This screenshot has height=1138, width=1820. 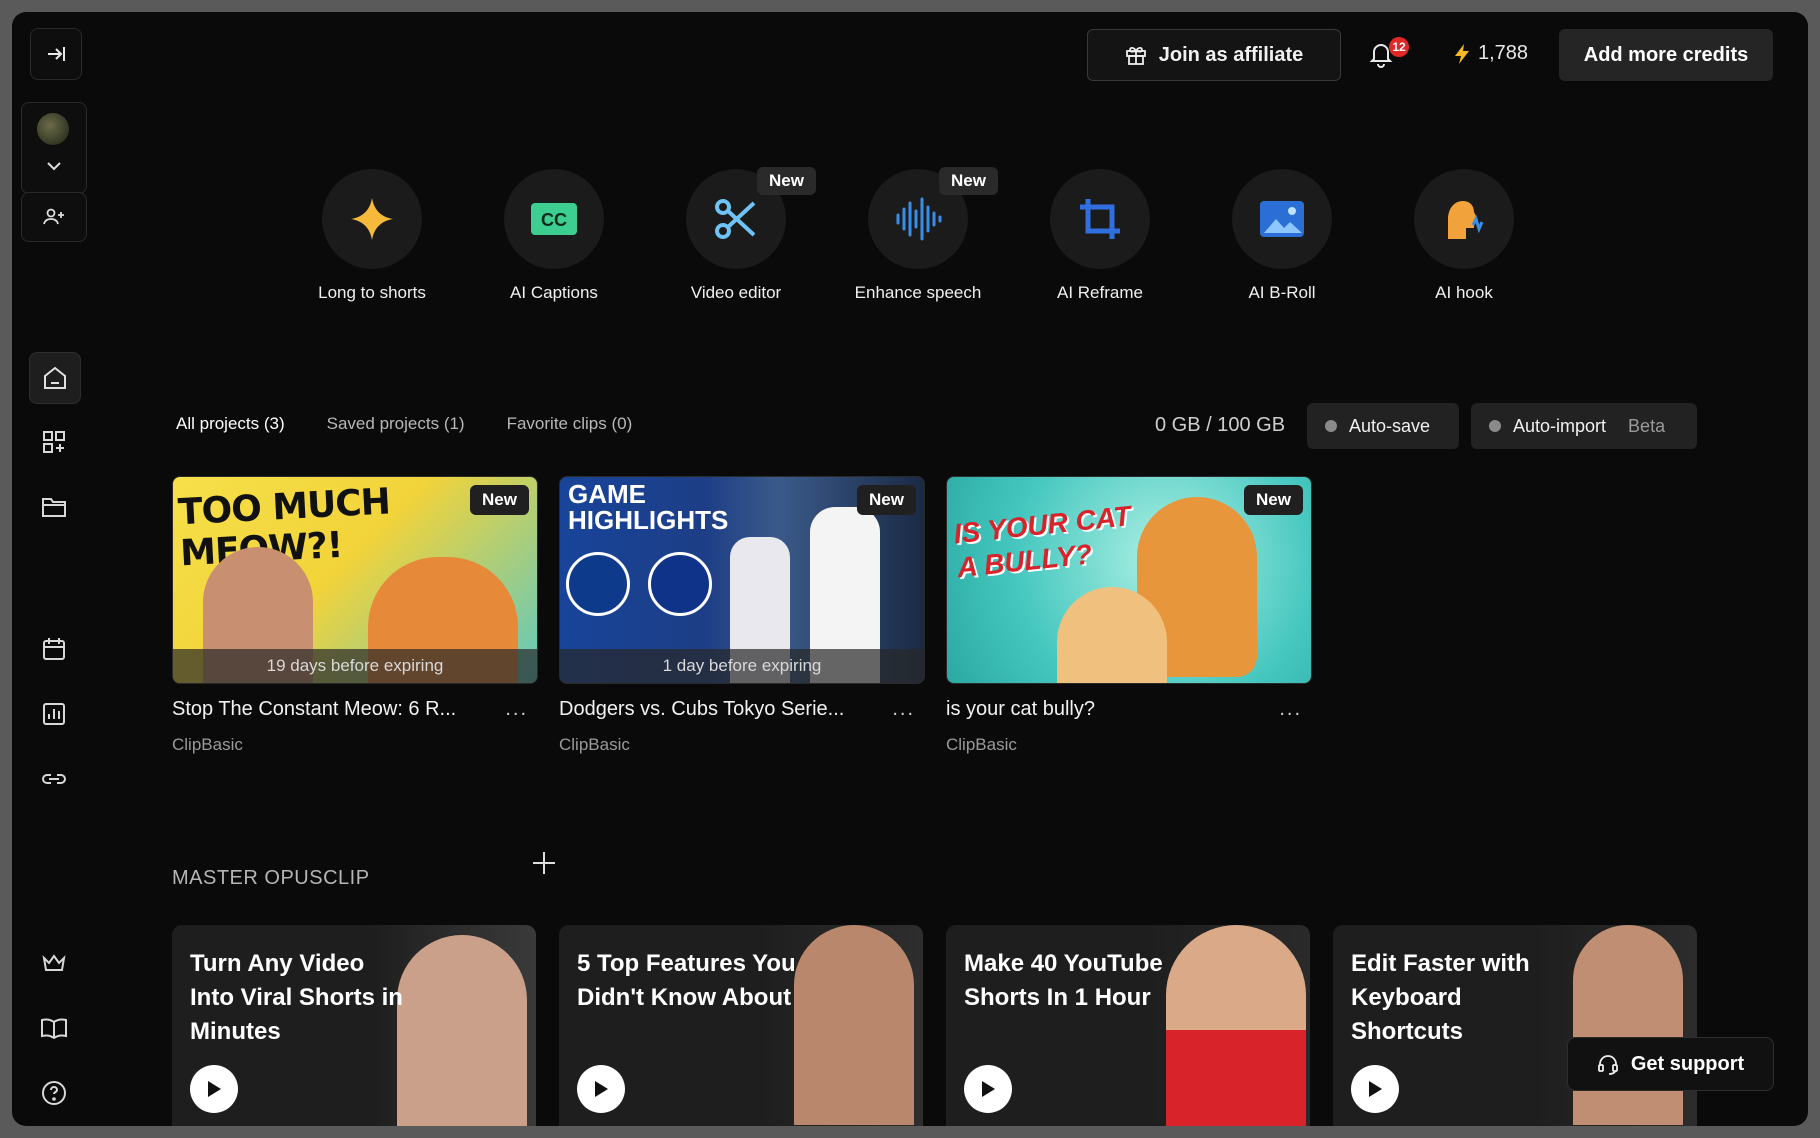 I want to click on tutorial-video-card: Edit Faster with Keyboard Shortcuts, so click(x=1515, y=1025).